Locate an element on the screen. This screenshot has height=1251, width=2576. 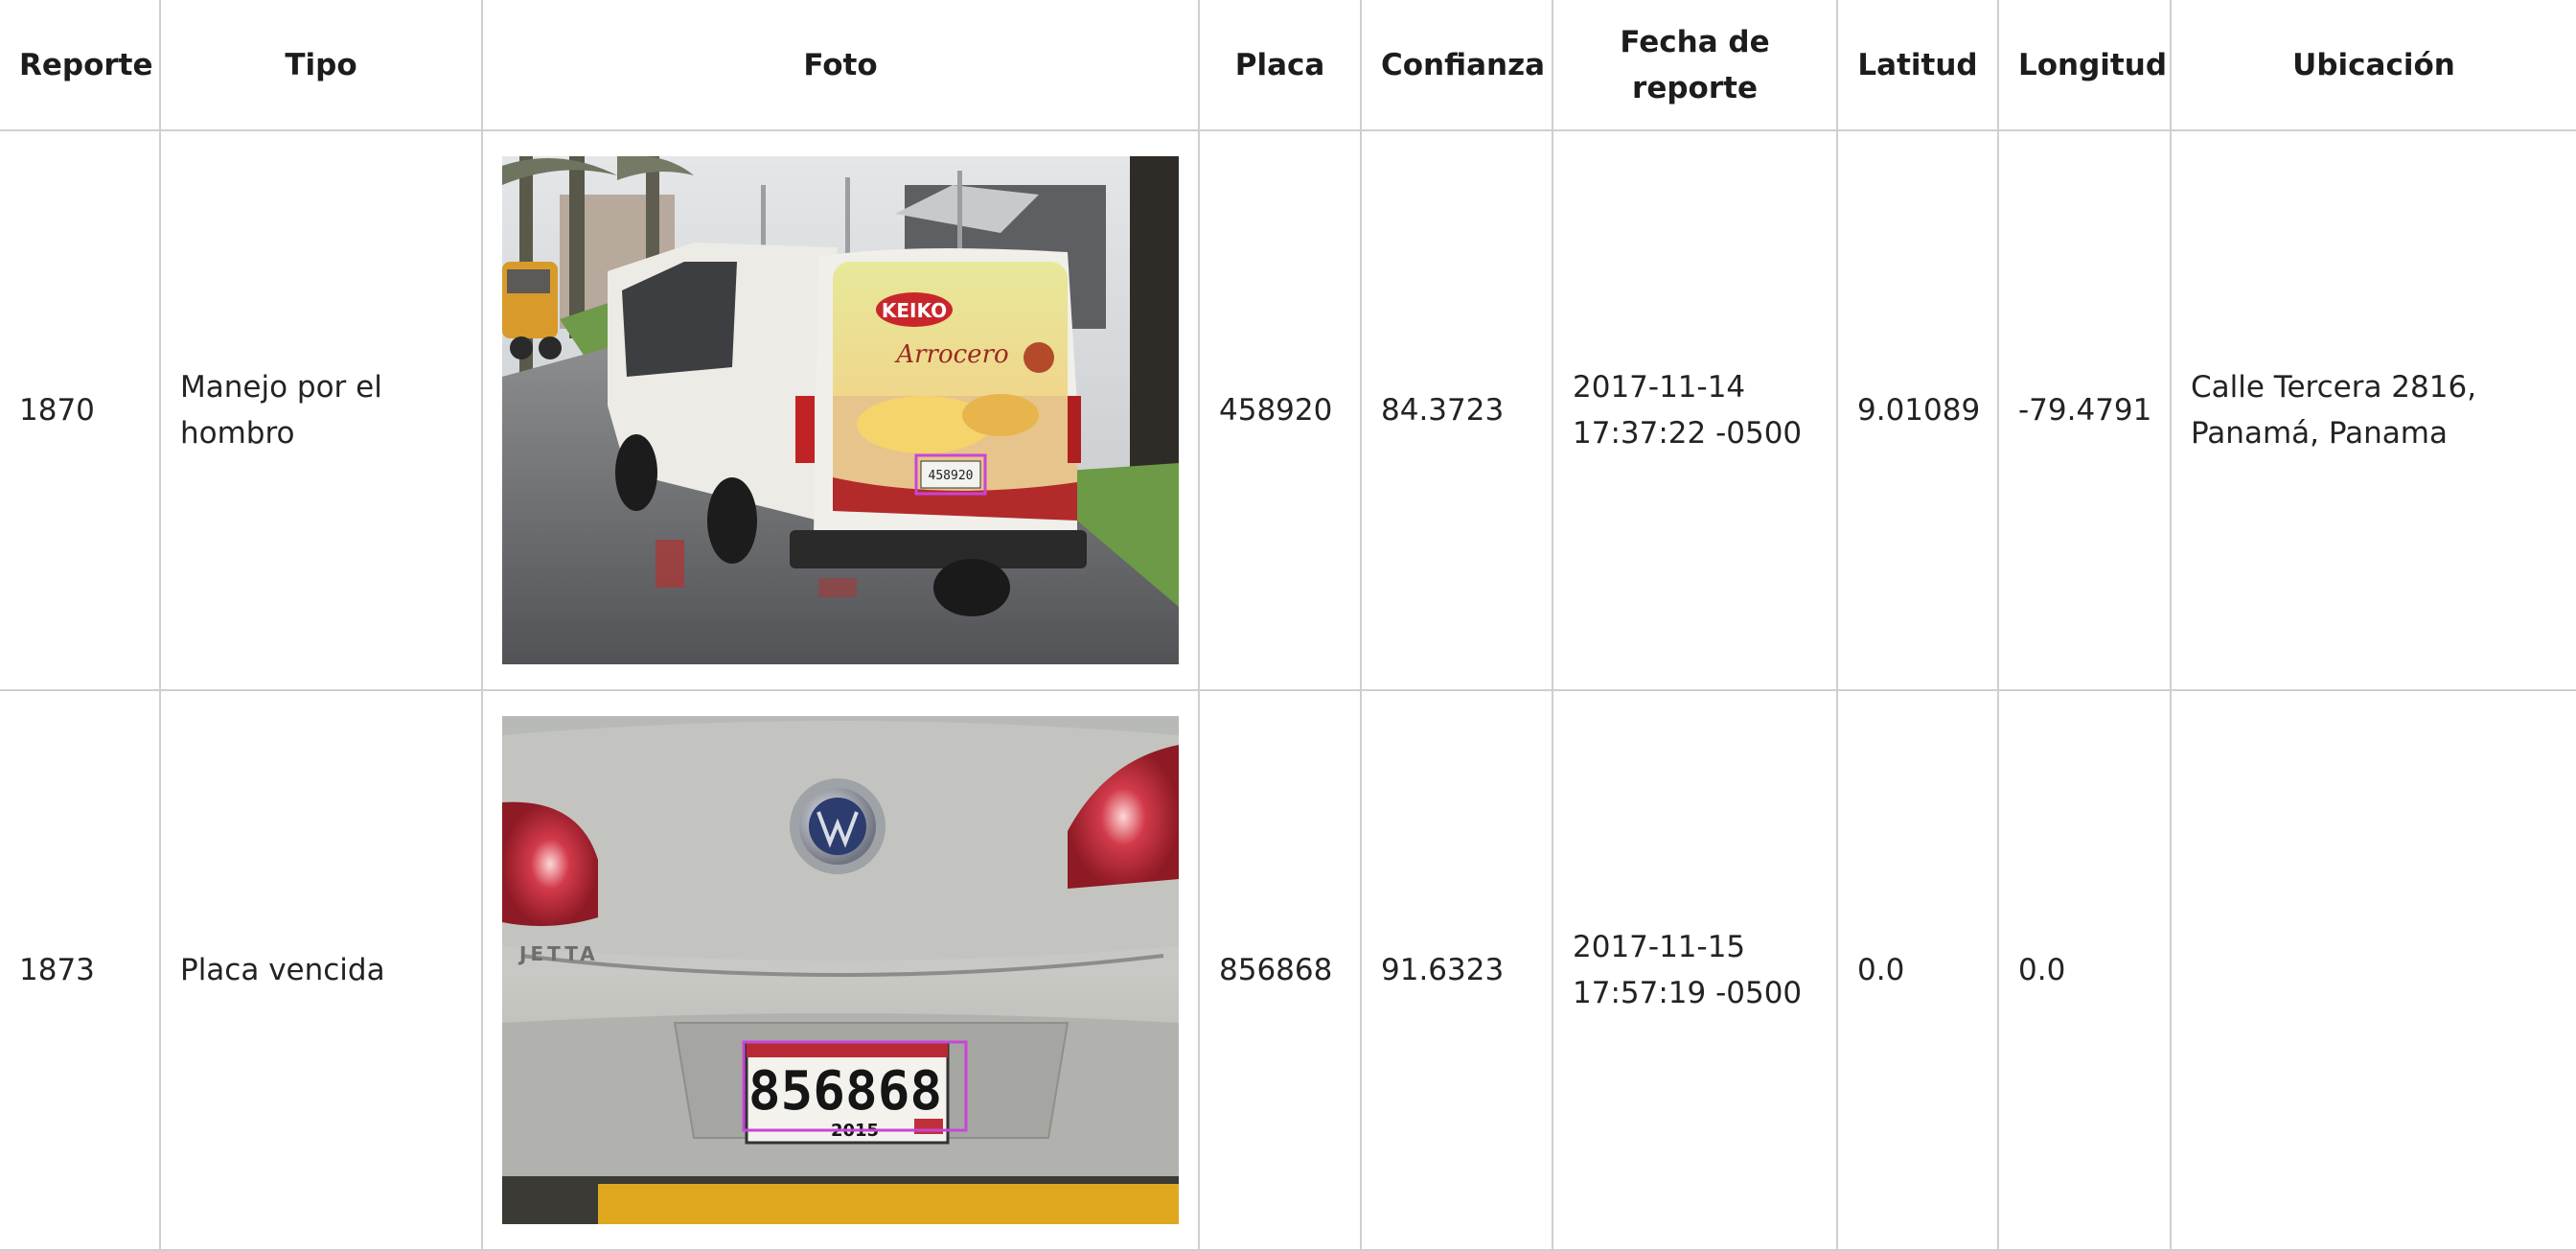
sedan-plate-text: 856868 is located at coordinates (845, 1091).